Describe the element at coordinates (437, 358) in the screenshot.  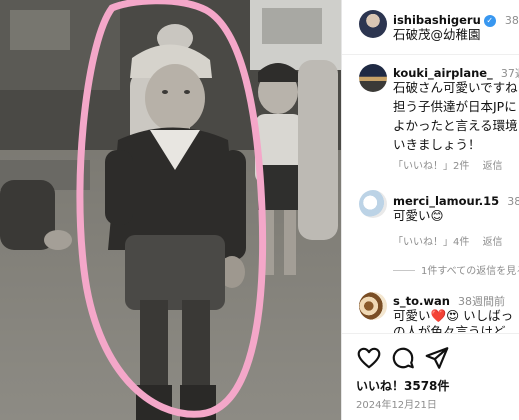
I see `share-icon` at that location.